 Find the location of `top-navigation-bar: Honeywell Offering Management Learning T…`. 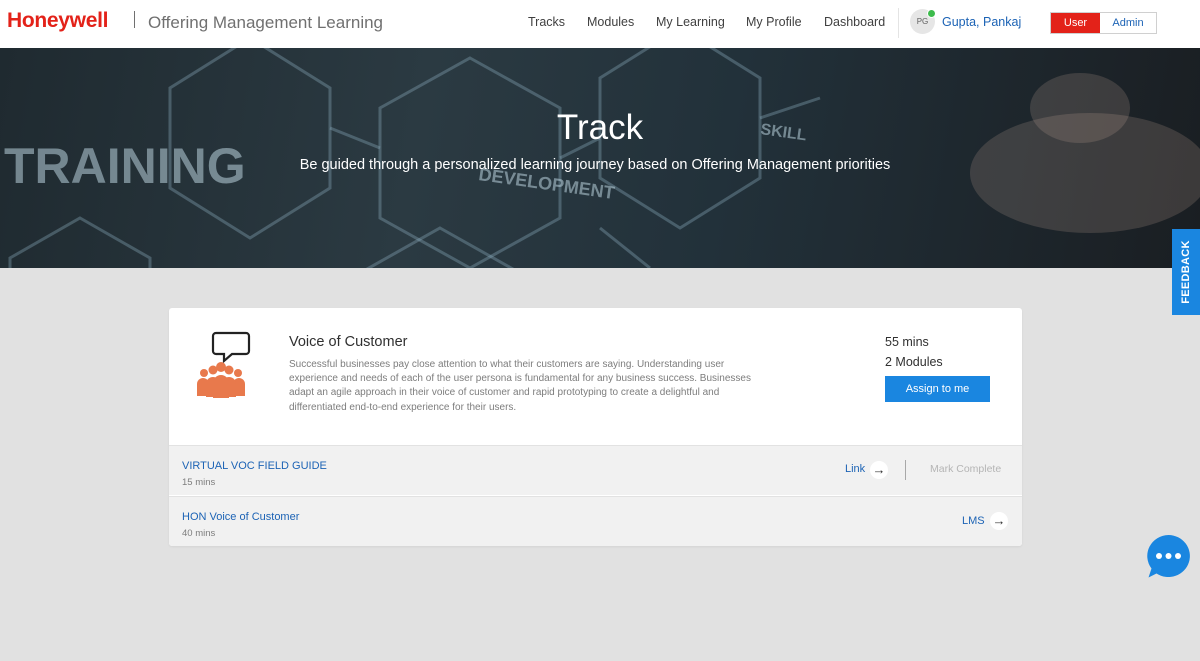

top-navigation-bar: Honeywell Offering Management Learning T… is located at coordinates (600, 24).